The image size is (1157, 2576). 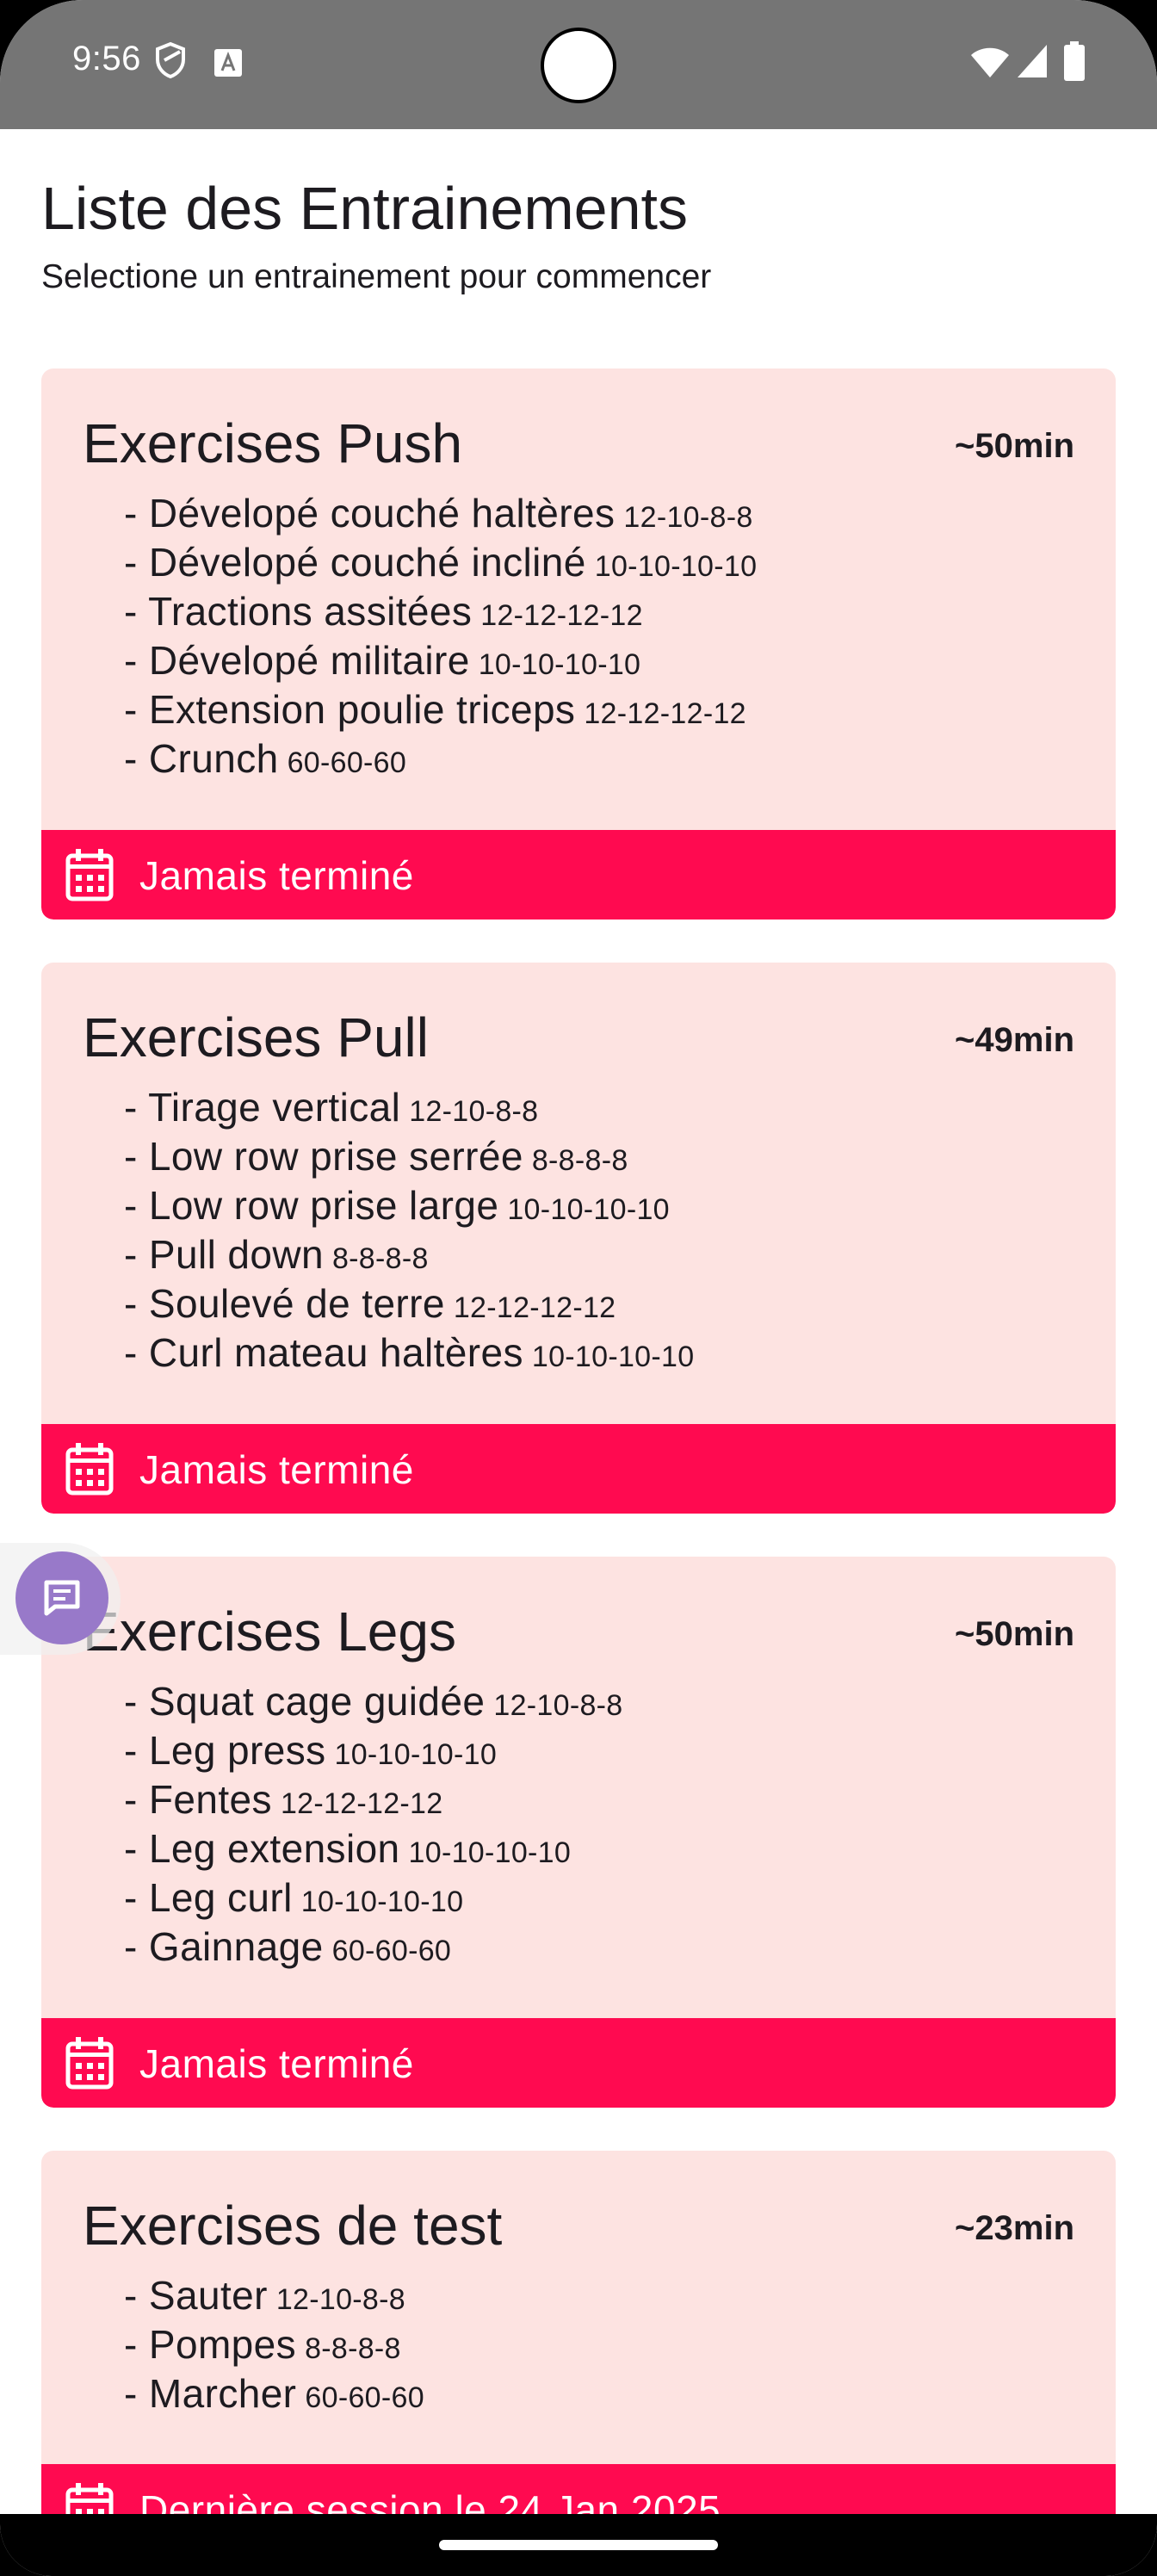 I want to click on workout-duration: ~23min, so click(x=1014, y=2228).